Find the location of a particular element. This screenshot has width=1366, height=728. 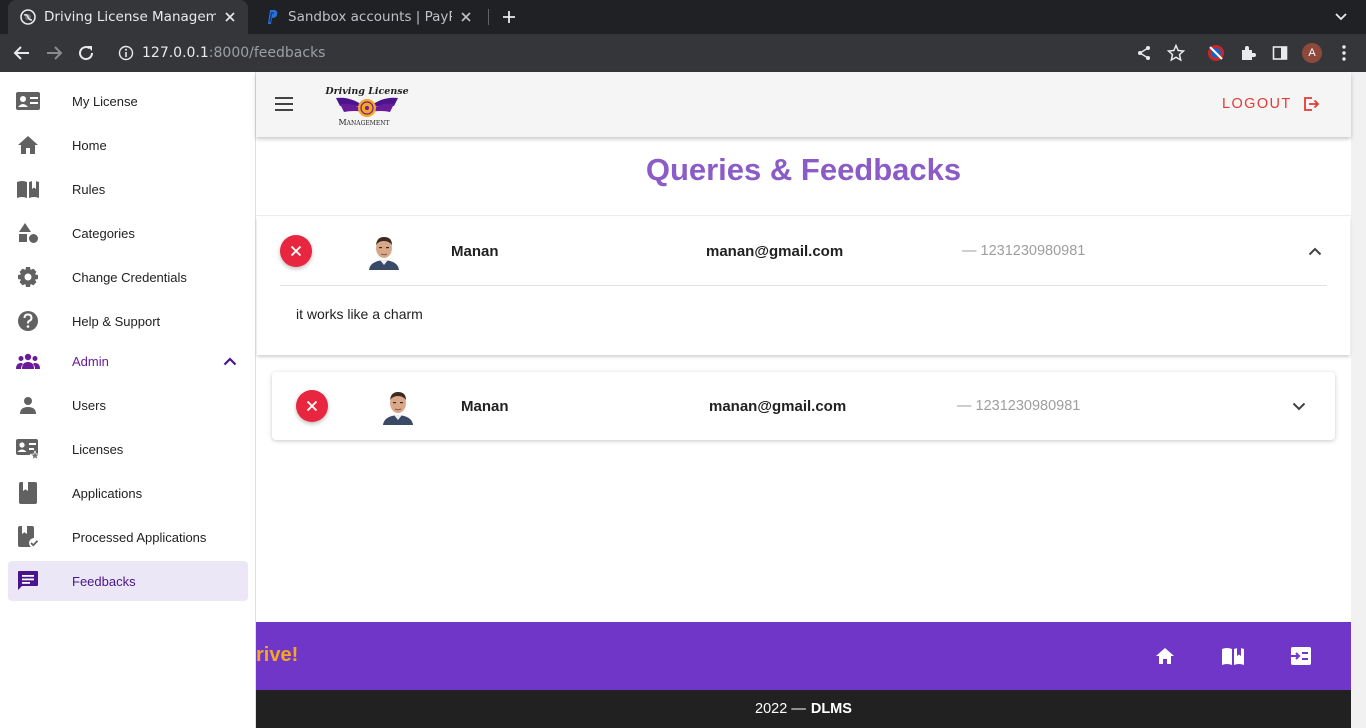

bookmark-star-icon is located at coordinates (1176, 53).